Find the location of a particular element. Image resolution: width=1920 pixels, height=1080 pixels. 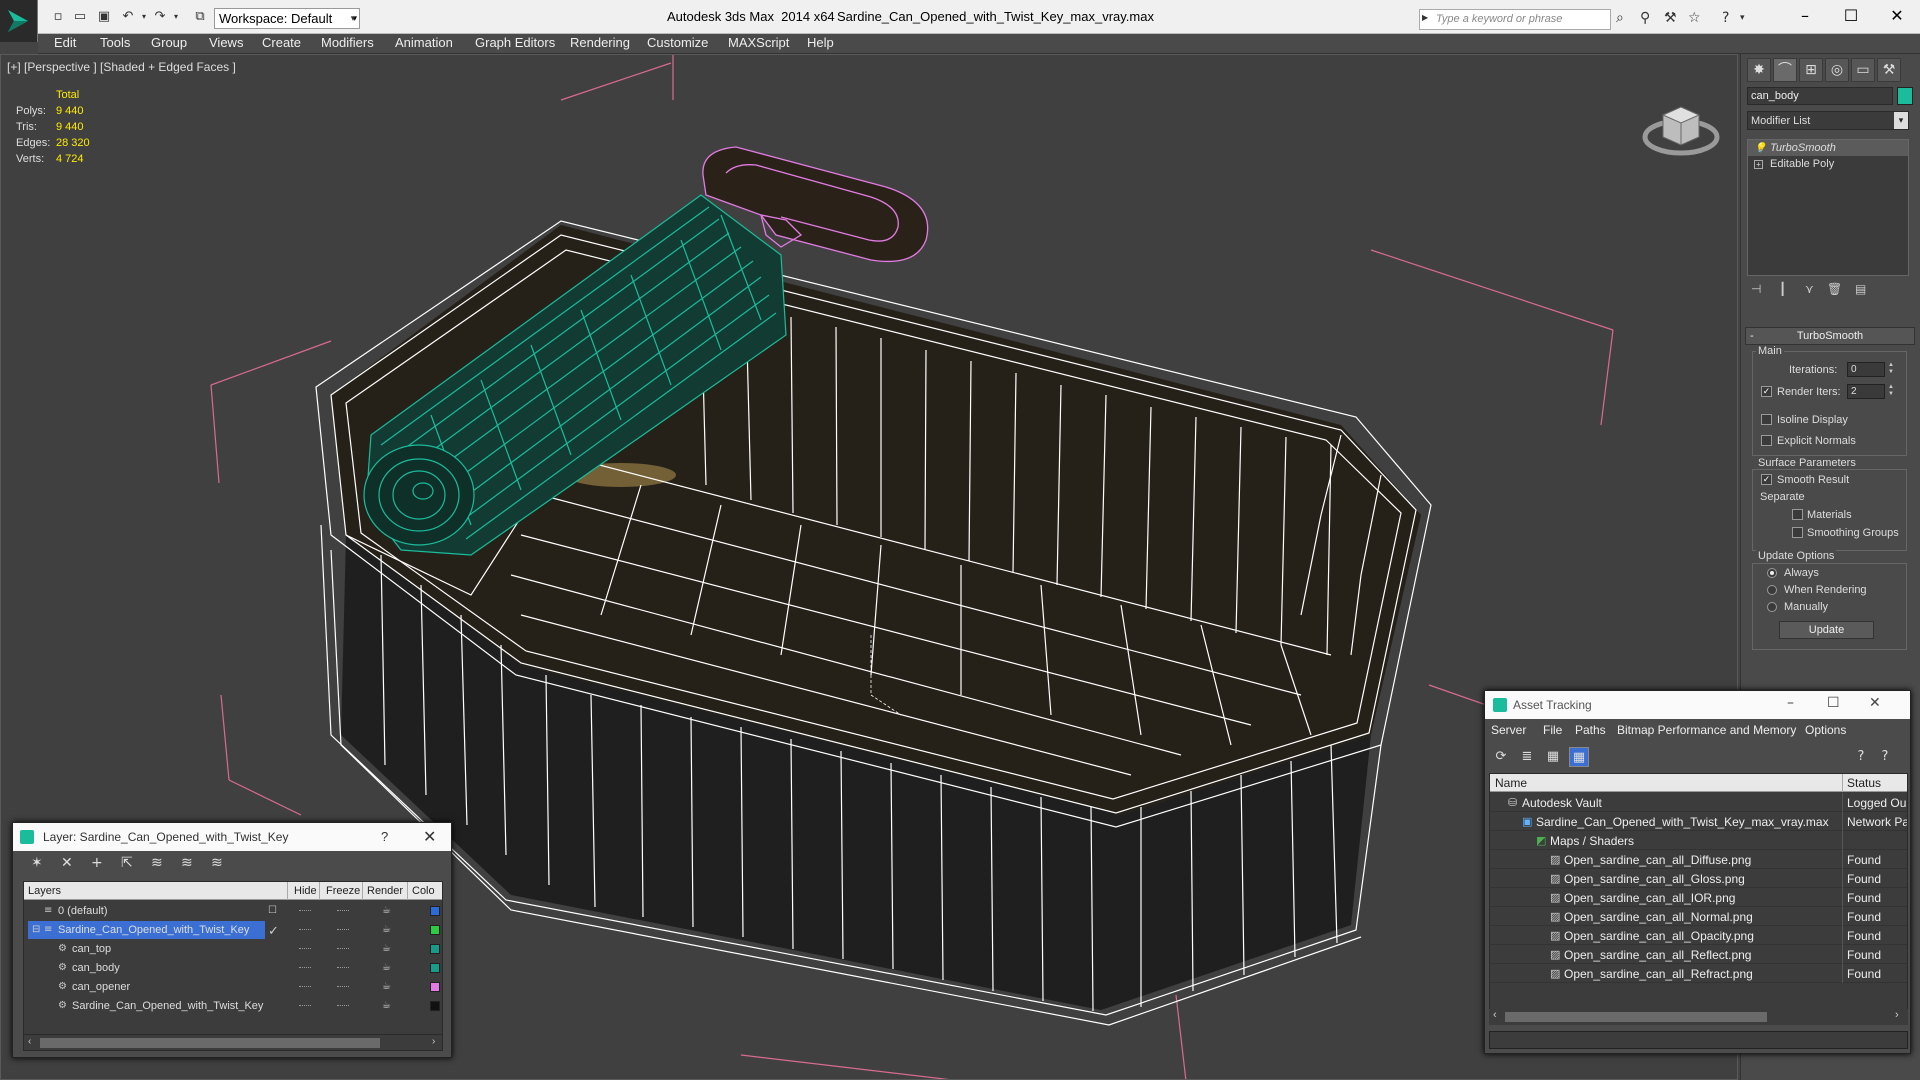

refresh-icon: ⟳ is located at coordinates (1501, 757).